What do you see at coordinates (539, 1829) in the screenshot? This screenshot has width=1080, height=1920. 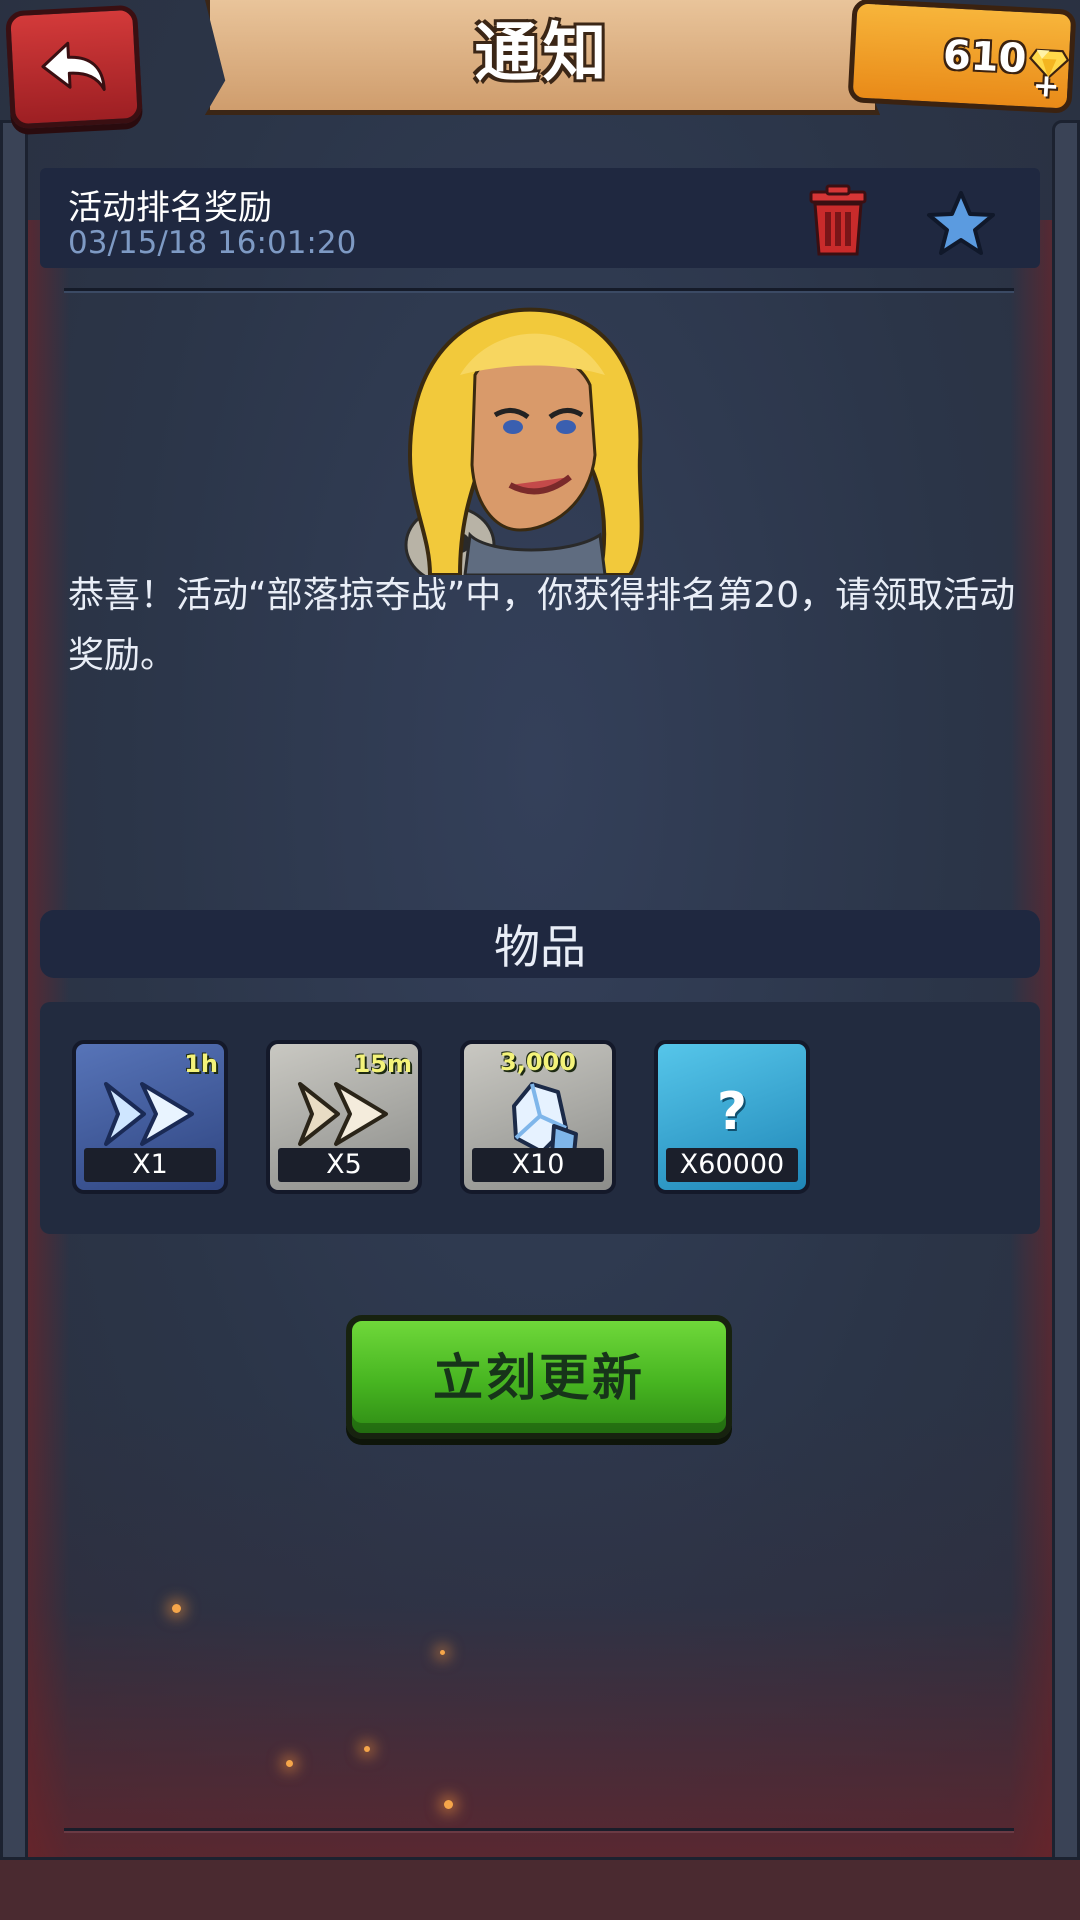 I see `bottom-divider` at bounding box center [539, 1829].